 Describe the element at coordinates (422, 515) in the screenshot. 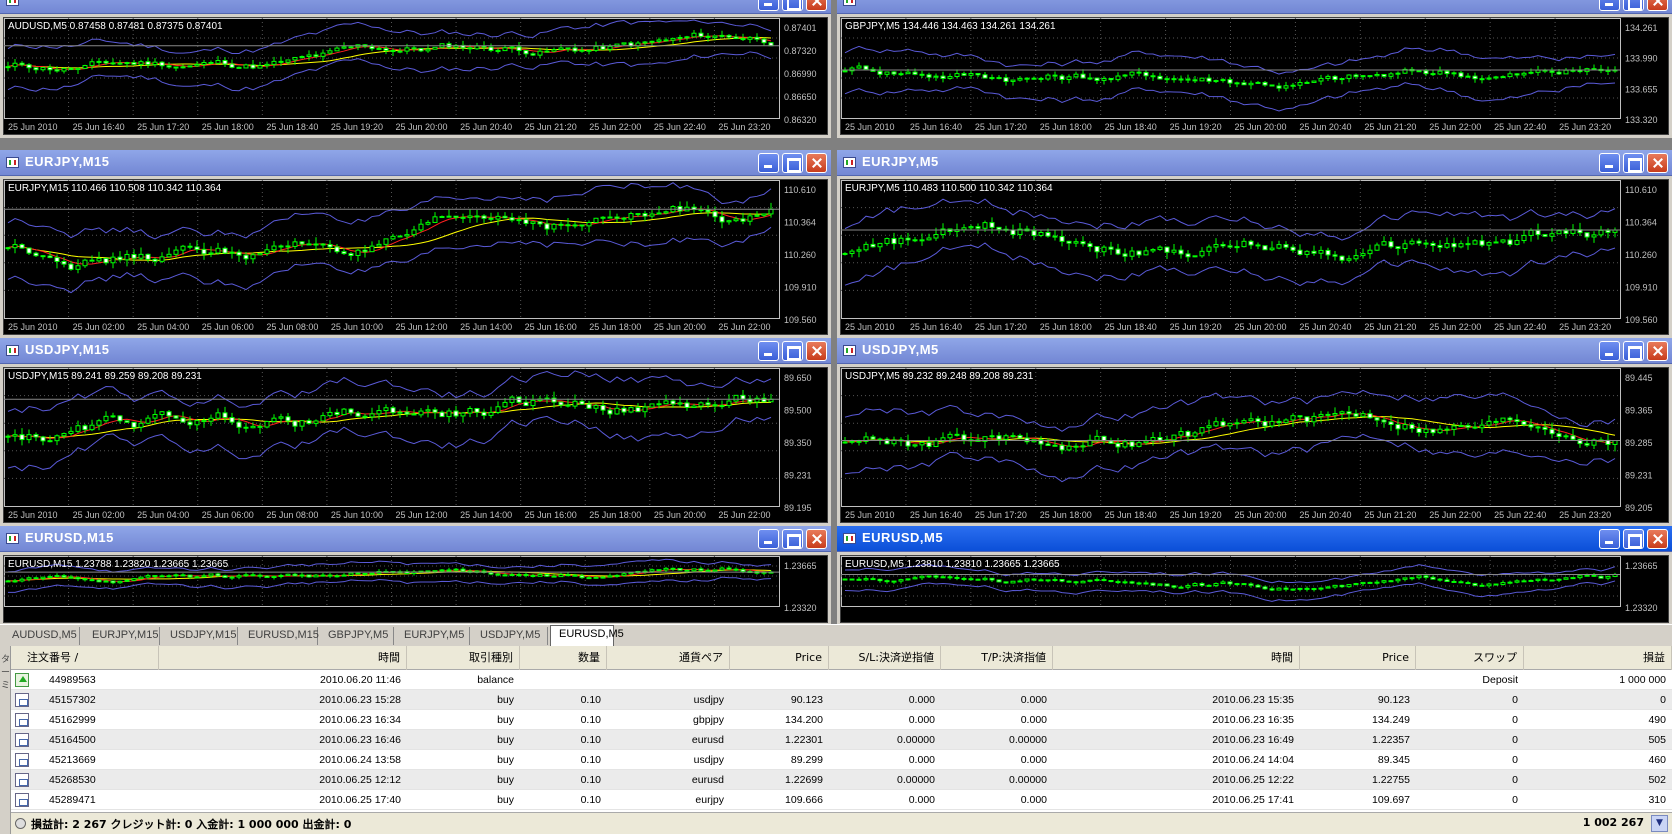

I see `time-label: 25 Jun 12:00` at that location.